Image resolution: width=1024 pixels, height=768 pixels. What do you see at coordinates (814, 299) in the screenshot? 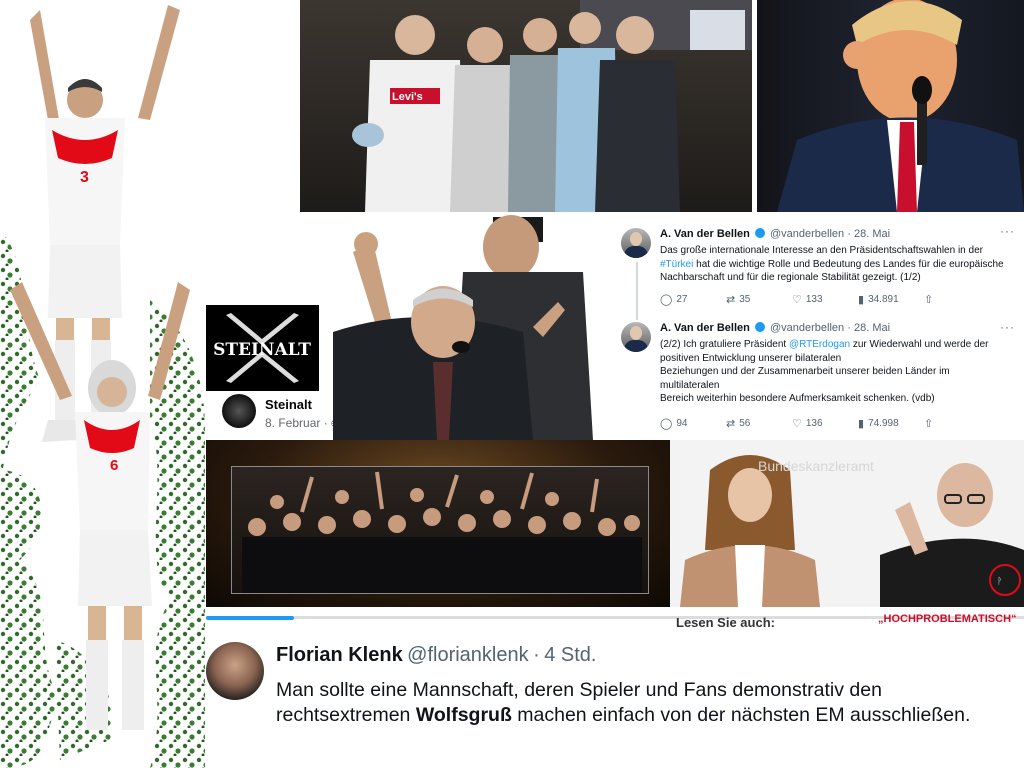
I see `like-count: 133` at bounding box center [814, 299].